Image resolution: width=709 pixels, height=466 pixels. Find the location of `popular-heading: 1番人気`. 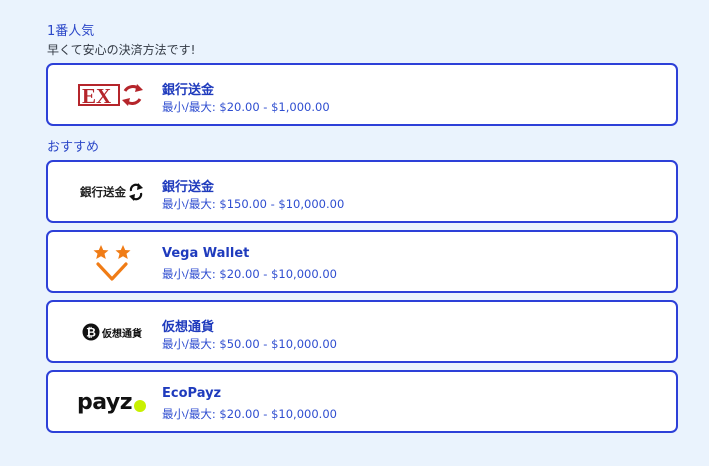

popular-heading: 1番人気 is located at coordinates (71, 31).